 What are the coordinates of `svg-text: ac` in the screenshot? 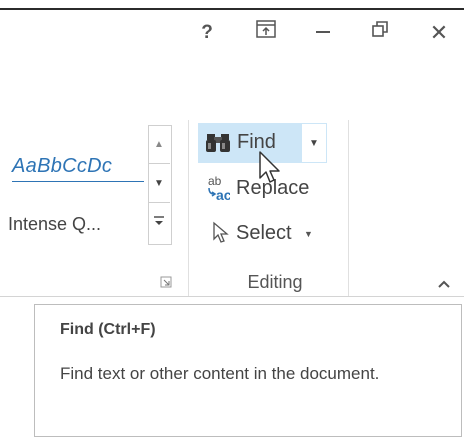 It's located at (223, 194).